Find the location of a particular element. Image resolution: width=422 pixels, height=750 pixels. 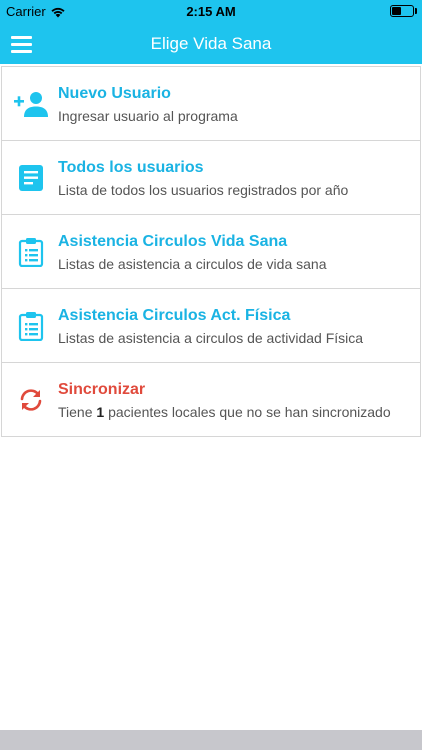

status-time: 2:15 AM is located at coordinates (211, 11).